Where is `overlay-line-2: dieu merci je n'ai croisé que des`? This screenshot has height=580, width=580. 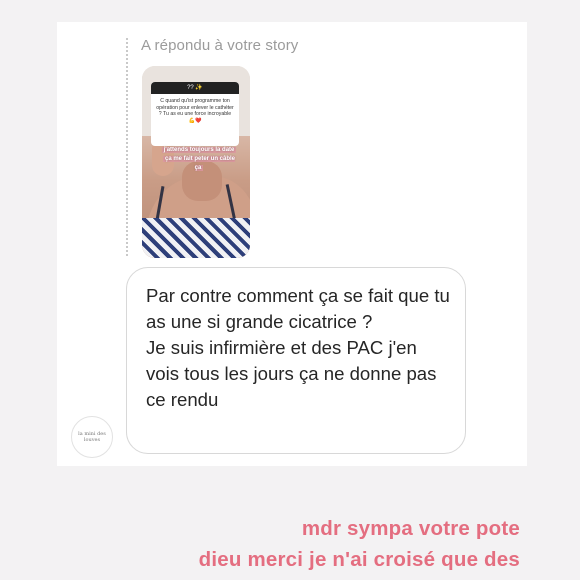
overlay-line-2: dieu merci je n'ai croisé que des is located at coordinates (359, 559).